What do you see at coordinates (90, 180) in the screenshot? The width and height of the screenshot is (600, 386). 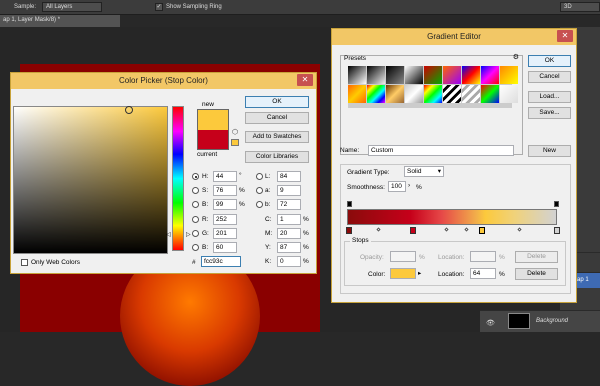 I see `saturation-brightness-field` at bounding box center [90, 180].